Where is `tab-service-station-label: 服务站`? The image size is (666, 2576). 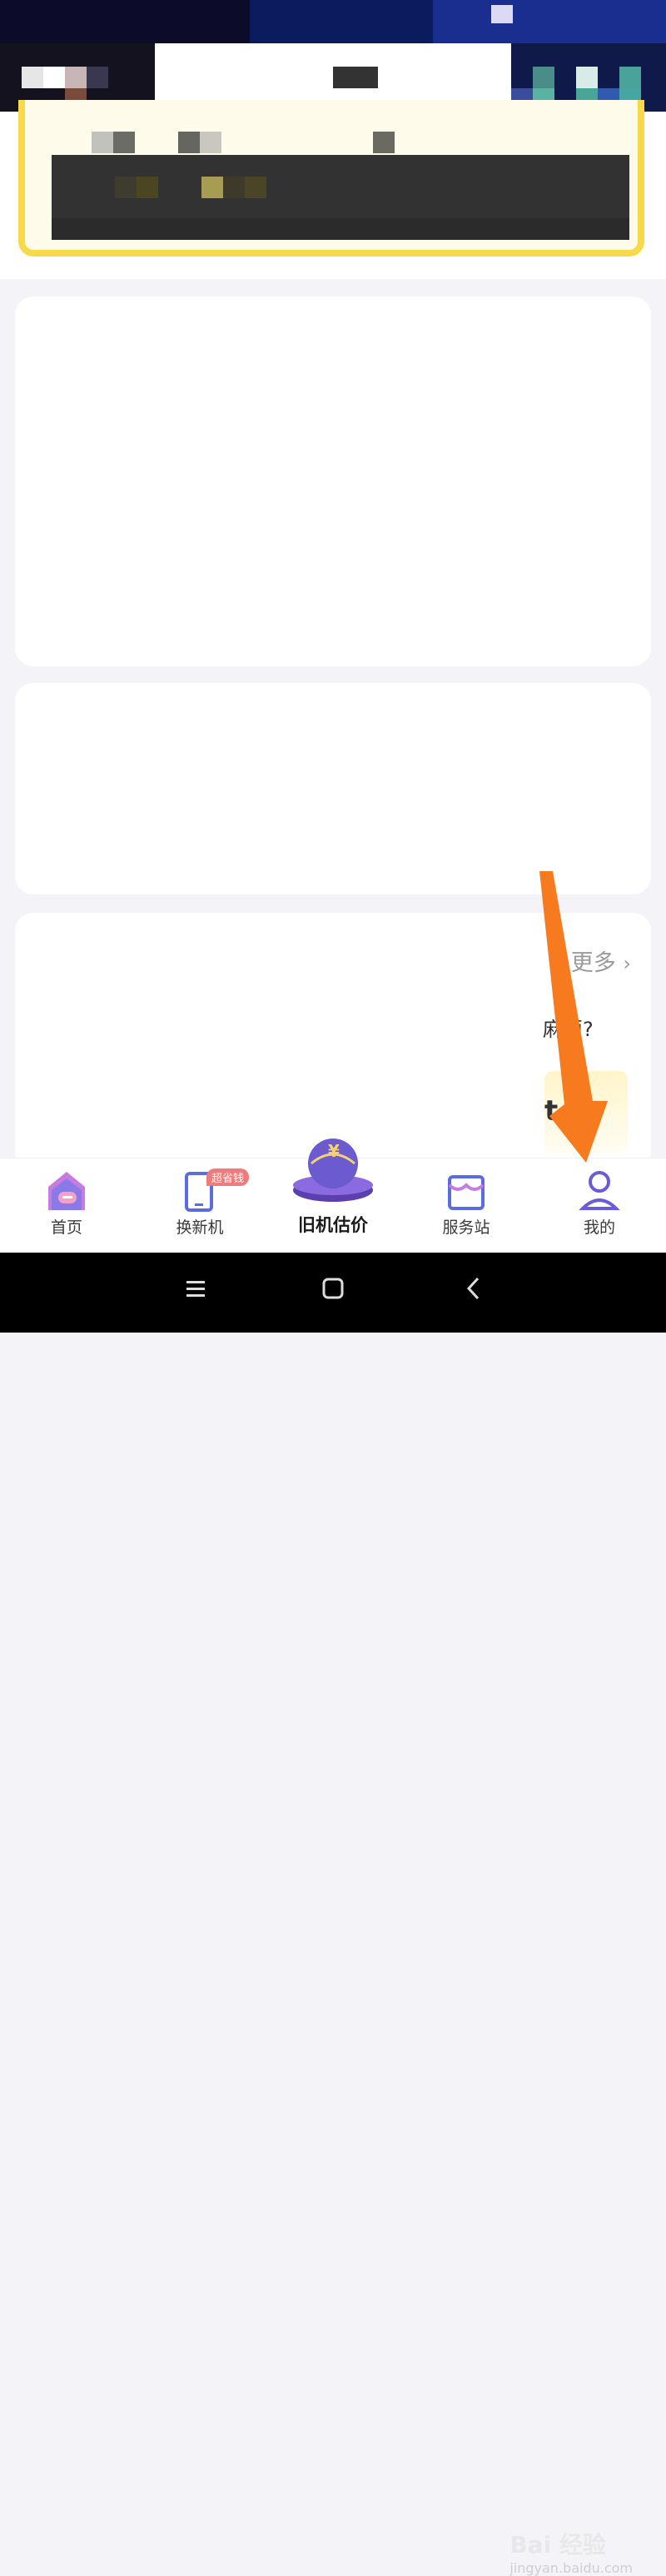 tab-service-station-label: 服务站 is located at coordinates (466, 1227).